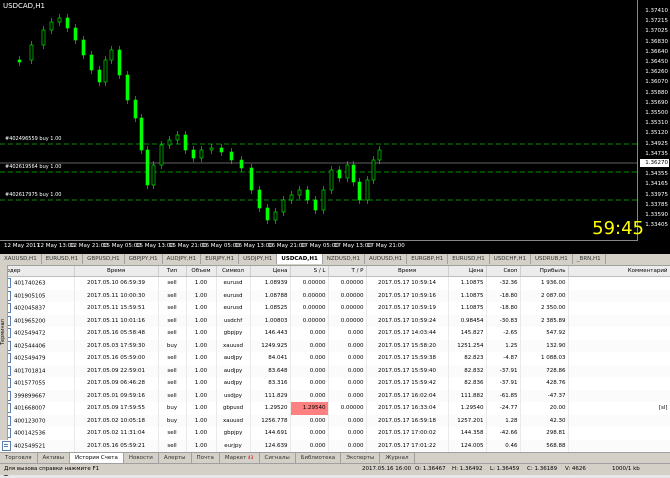 The width and height of the screenshot is (670, 478). I want to click on symbol-tab: AUDJPY,H1, so click(182, 259).